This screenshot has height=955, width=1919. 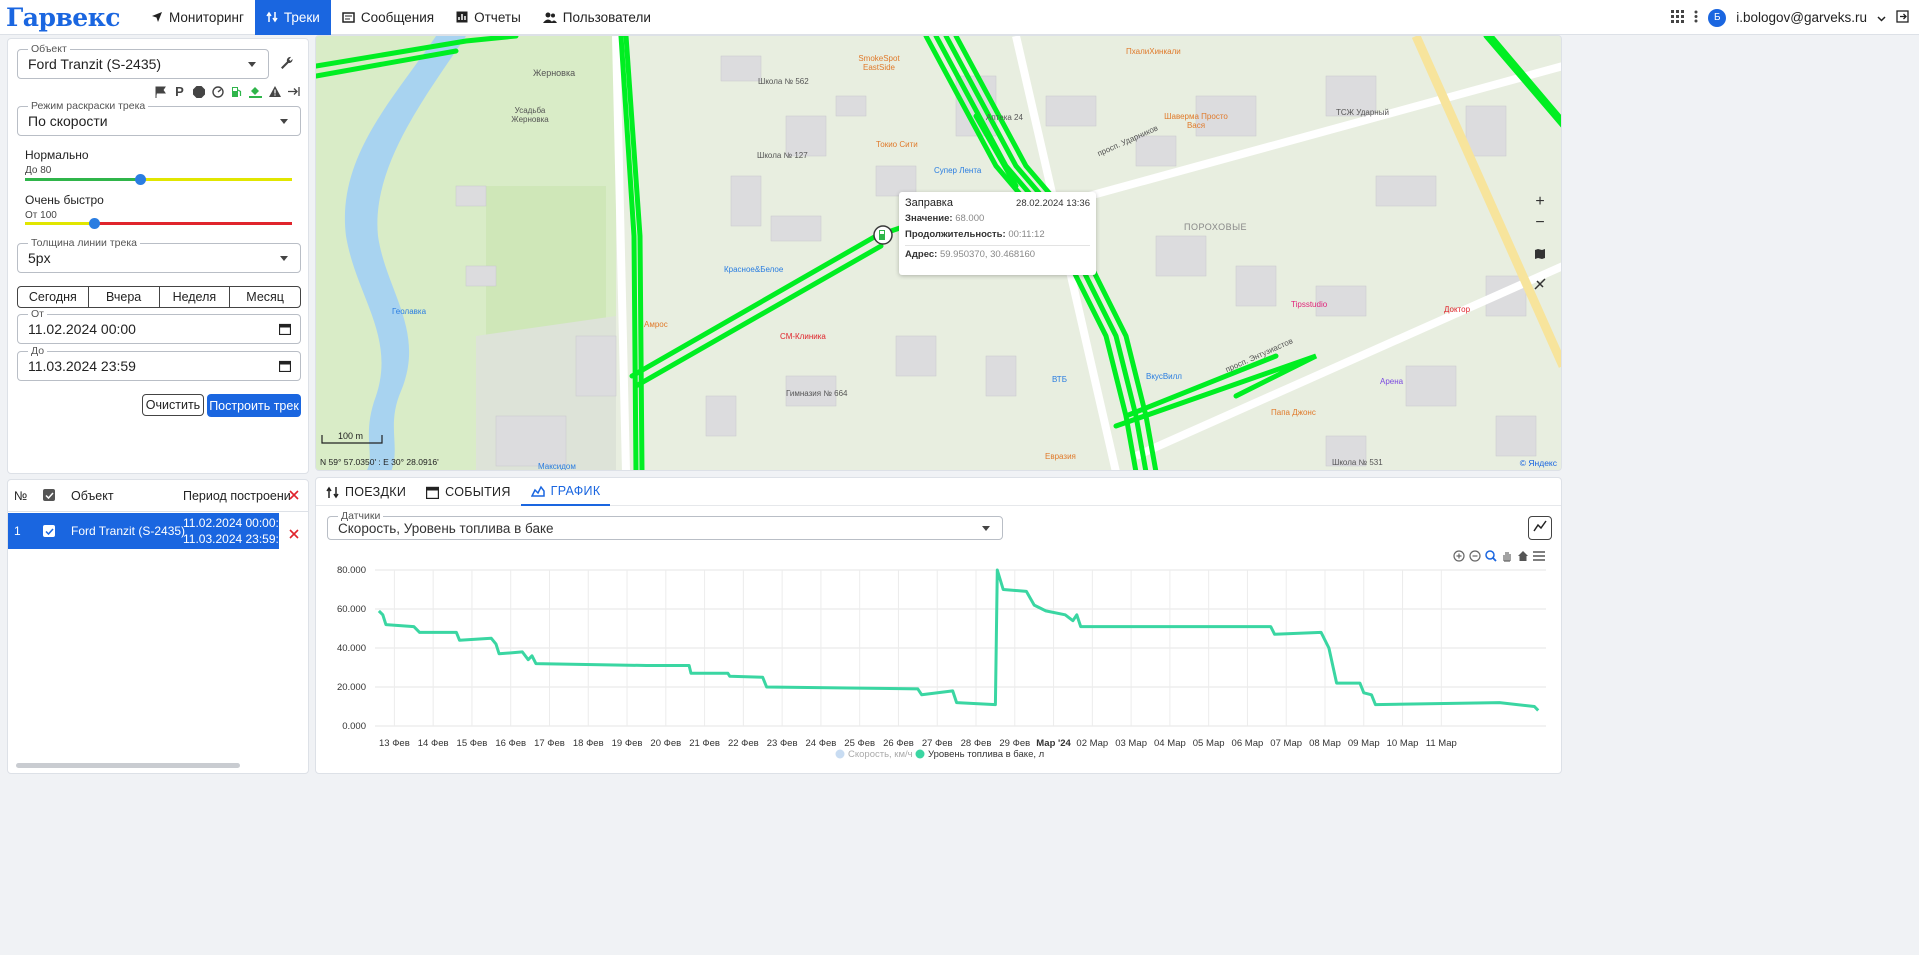 What do you see at coordinates (301, 17) in the screenshot?
I see `nav-tracks-label: Треки` at bounding box center [301, 17].